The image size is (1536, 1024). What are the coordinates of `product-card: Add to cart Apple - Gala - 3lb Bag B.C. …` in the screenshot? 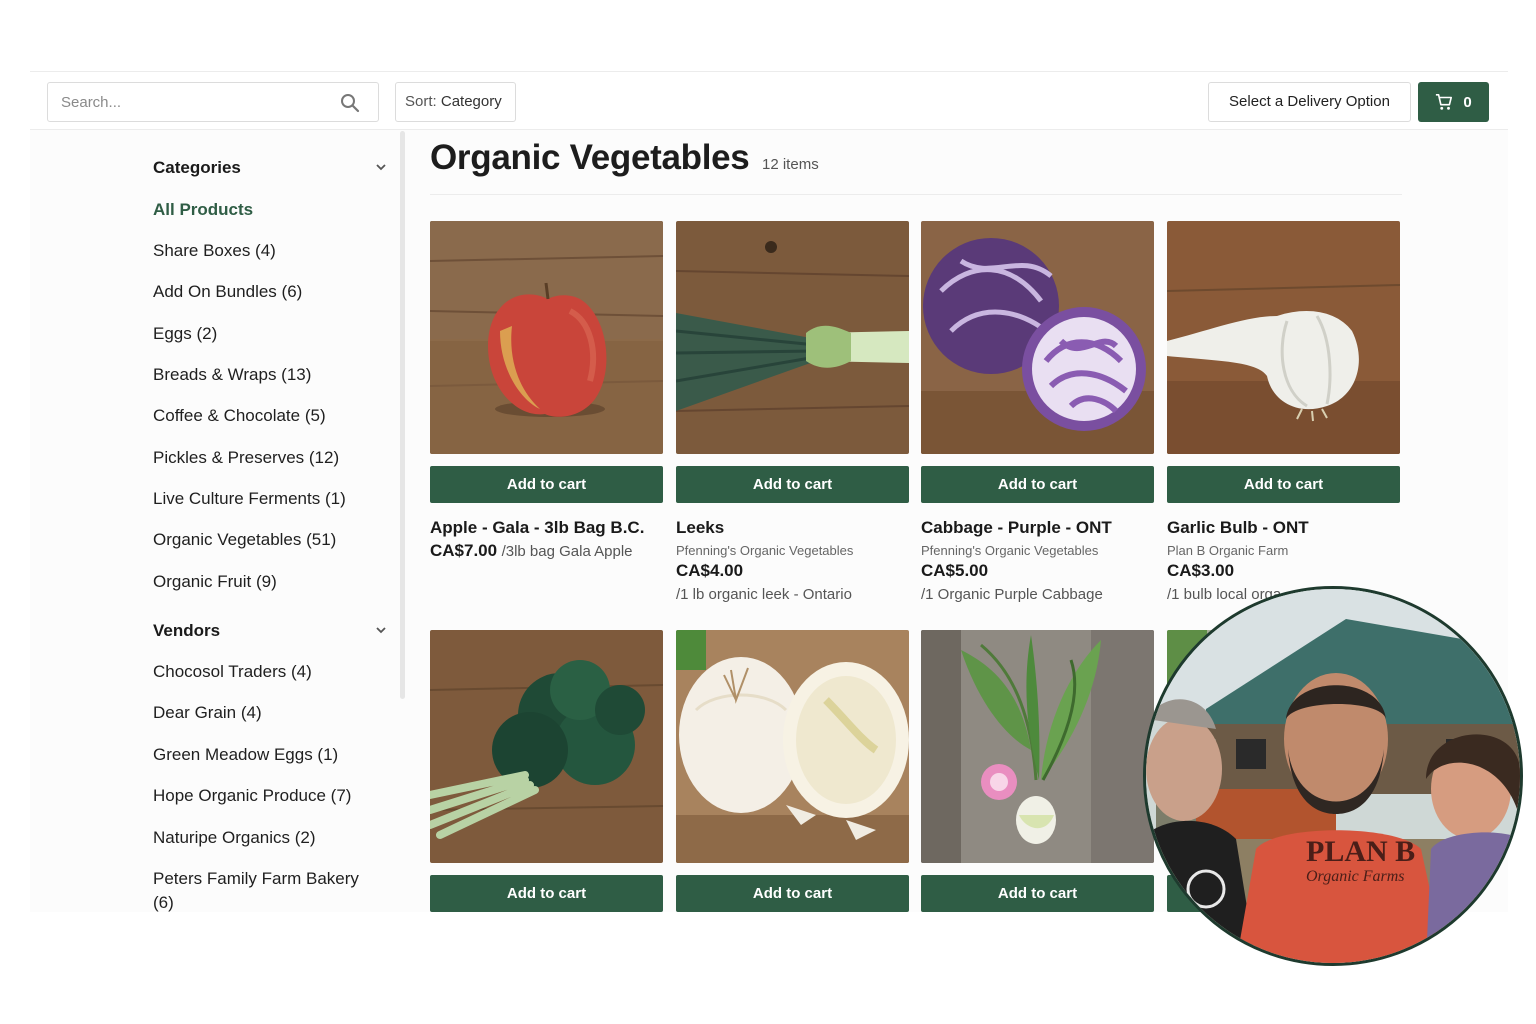 It's located at (546, 391).